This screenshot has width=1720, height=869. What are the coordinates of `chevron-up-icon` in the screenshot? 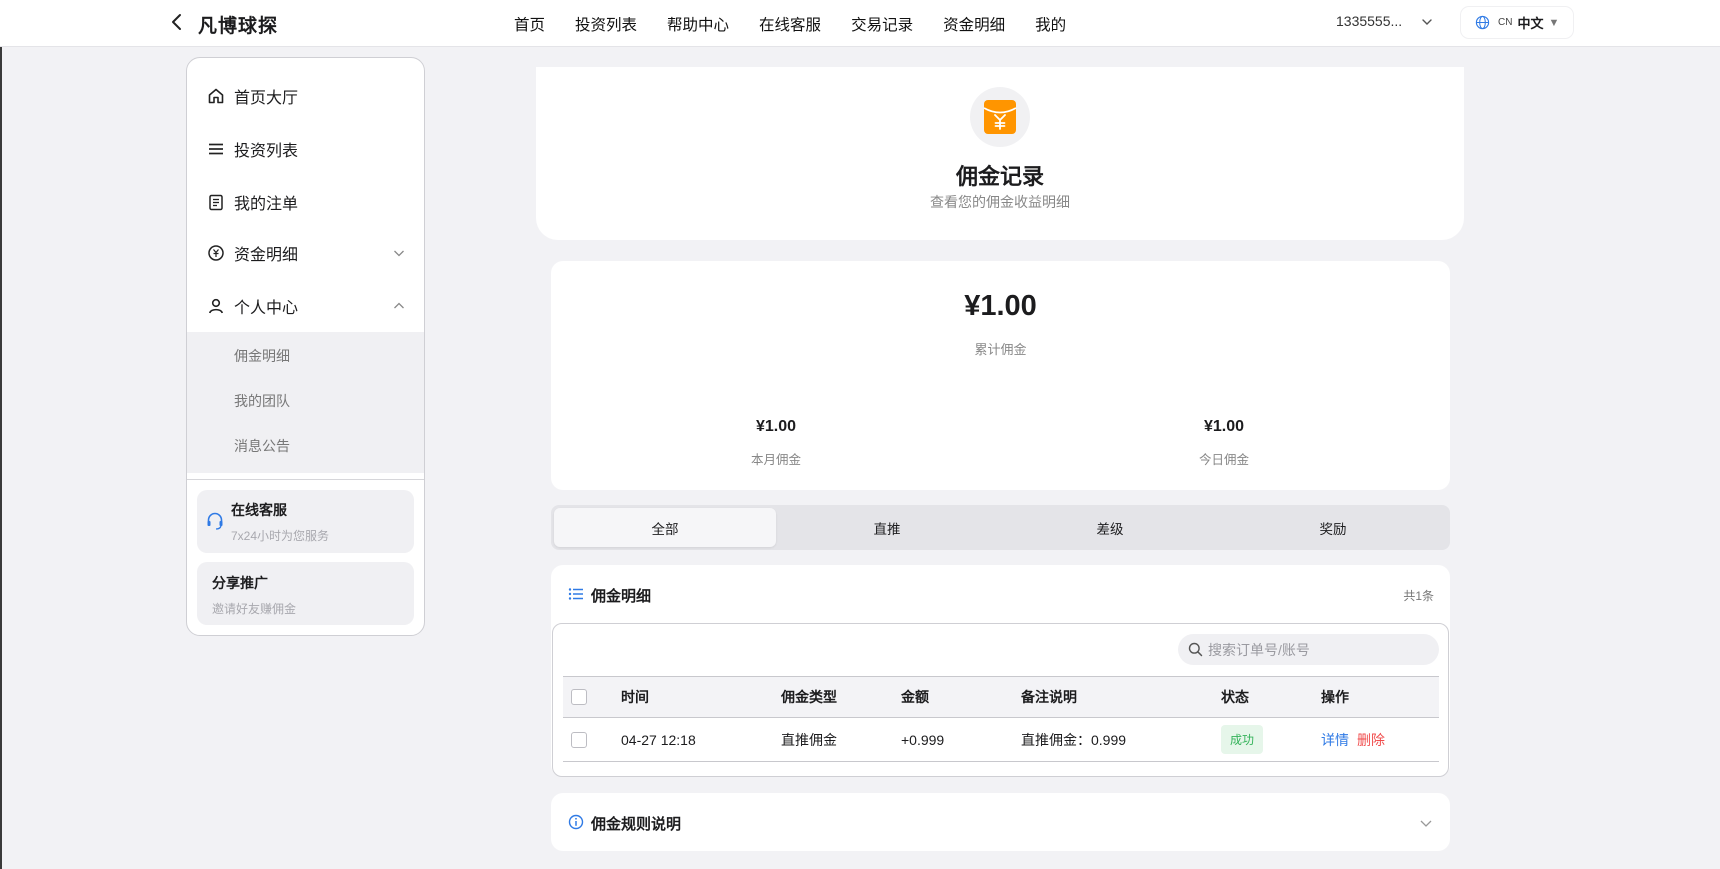 It's located at (399, 305).